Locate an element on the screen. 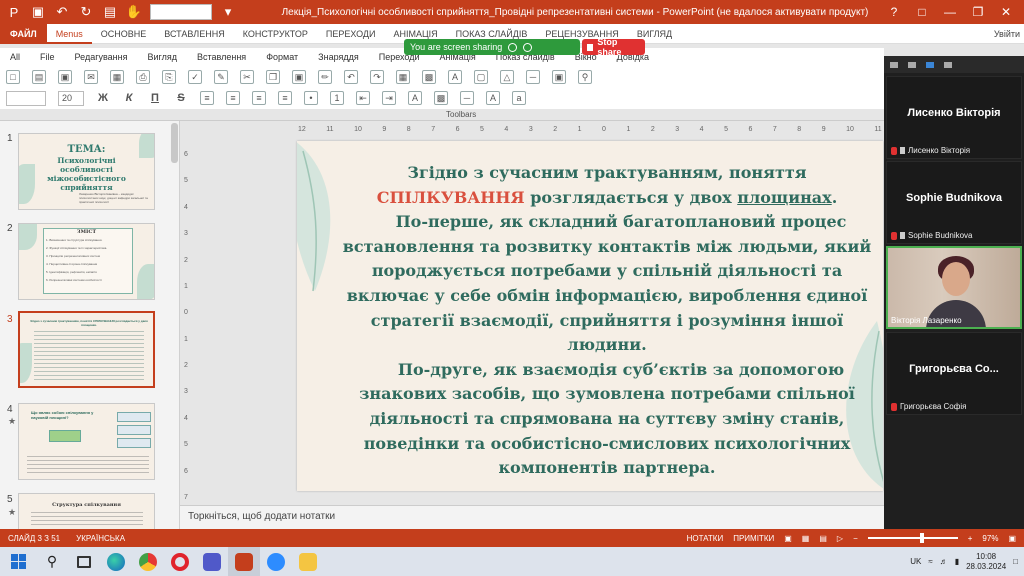 The image size is (1024, 576). file-explorer-icon is located at coordinates (308, 561).